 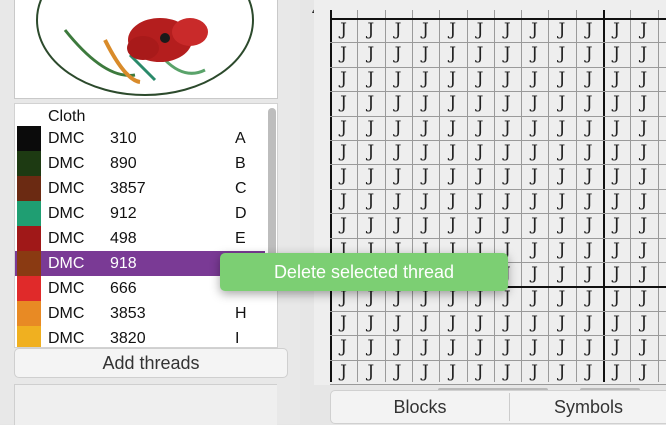 I want to click on tab-blocks: Blocks, so click(x=420, y=407).